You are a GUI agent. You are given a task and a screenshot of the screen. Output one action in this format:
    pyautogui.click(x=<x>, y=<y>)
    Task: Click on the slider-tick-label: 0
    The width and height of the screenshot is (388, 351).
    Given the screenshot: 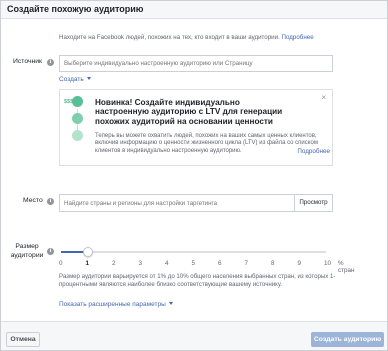 What is the action you would take?
    pyautogui.click(x=61, y=263)
    